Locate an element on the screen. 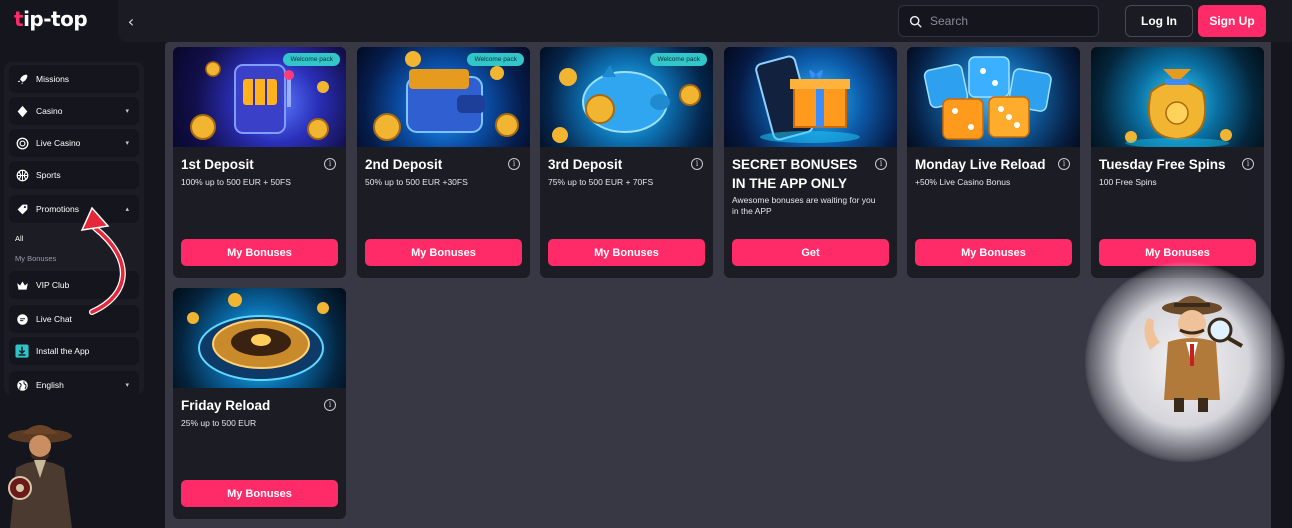 This screenshot has width=1292, height=528. ball-icon is located at coordinates (22, 175).